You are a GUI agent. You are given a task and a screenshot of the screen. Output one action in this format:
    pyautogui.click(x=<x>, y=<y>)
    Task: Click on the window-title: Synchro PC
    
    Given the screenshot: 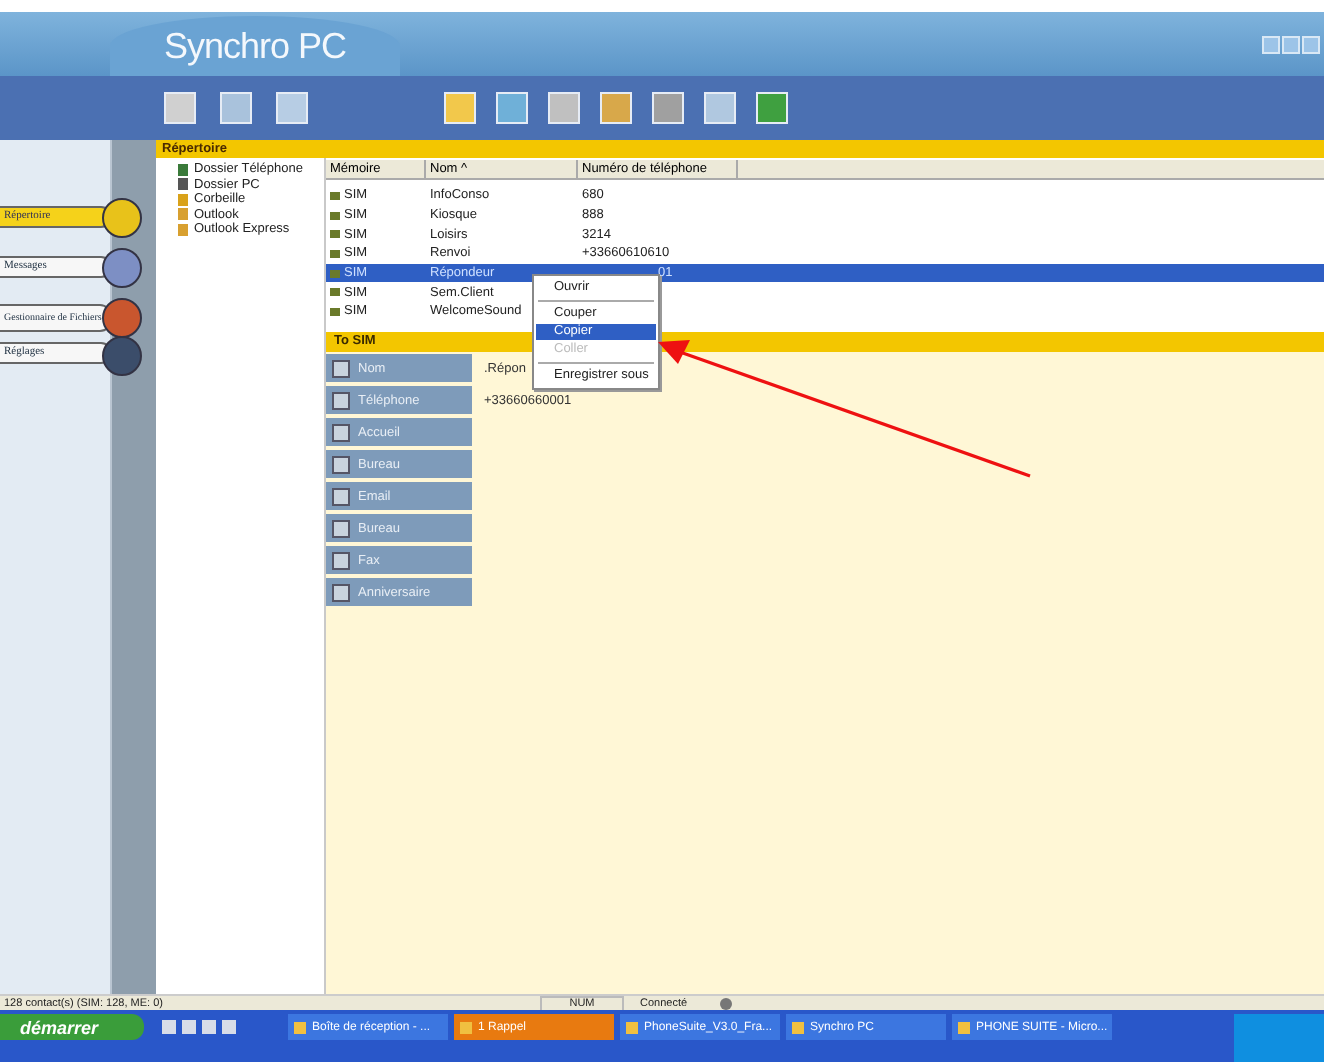 What is the action you would take?
    pyautogui.click(x=255, y=46)
    